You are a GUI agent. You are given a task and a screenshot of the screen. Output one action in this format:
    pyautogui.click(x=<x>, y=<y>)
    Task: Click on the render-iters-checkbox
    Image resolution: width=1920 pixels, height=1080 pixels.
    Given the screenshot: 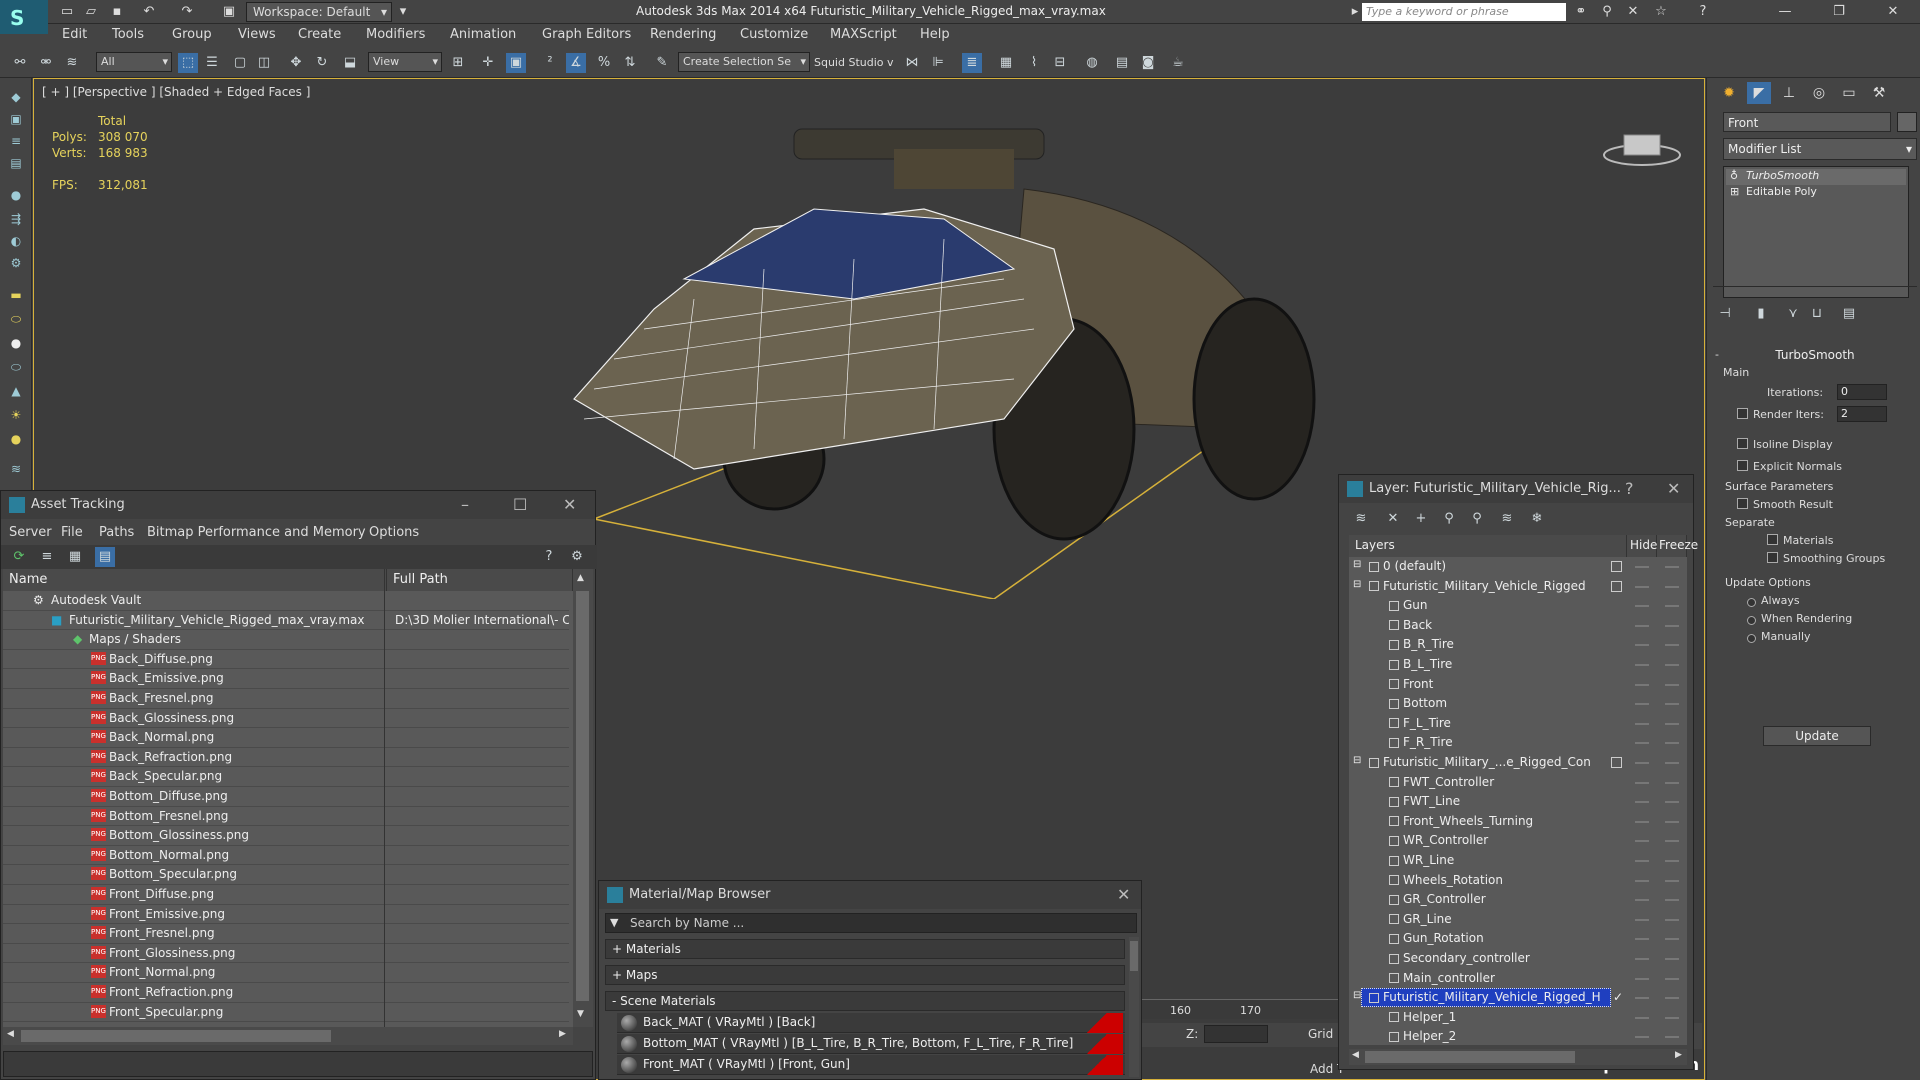 What is the action you would take?
    pyautogui.click(x=1742, y=413)
    